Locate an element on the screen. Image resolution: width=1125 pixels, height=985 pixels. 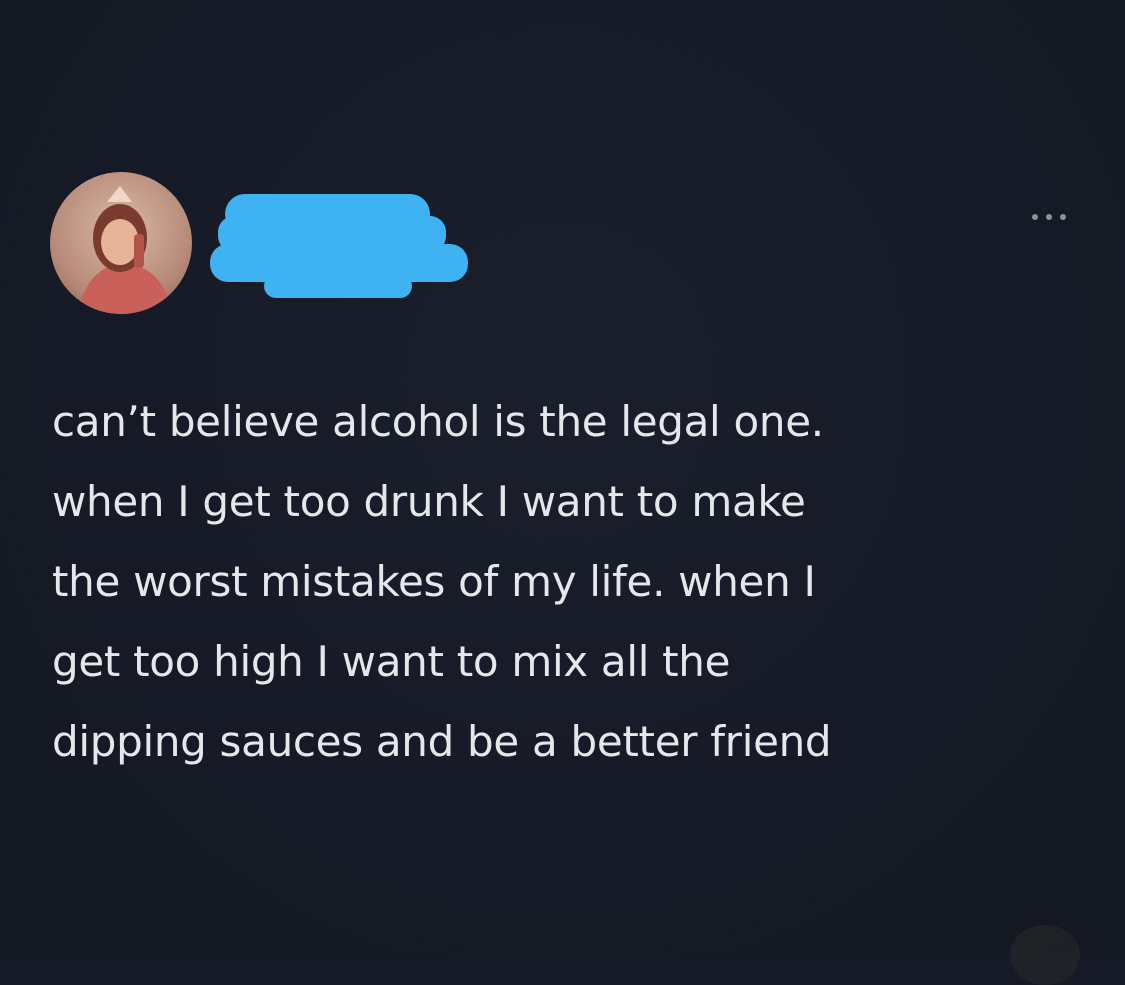
post-text-line: when I get too drunk I want to make is located at coordinates (429, 501).